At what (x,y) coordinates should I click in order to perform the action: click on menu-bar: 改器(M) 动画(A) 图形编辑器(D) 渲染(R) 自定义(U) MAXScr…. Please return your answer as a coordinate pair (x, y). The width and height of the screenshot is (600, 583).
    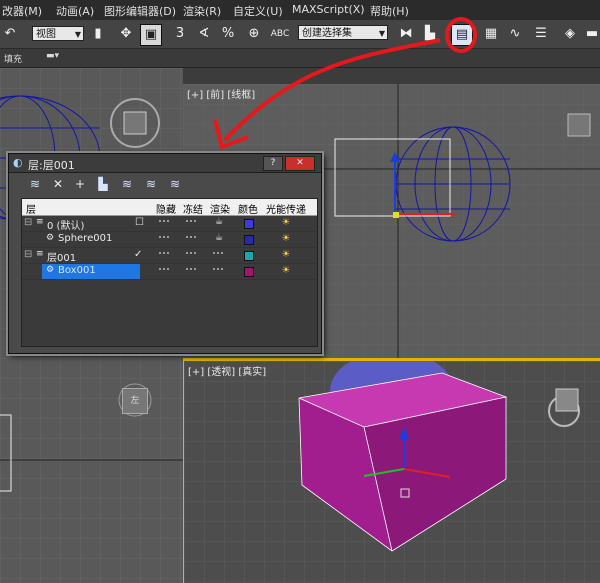
    Looking at the image, I should click on (300, 10).